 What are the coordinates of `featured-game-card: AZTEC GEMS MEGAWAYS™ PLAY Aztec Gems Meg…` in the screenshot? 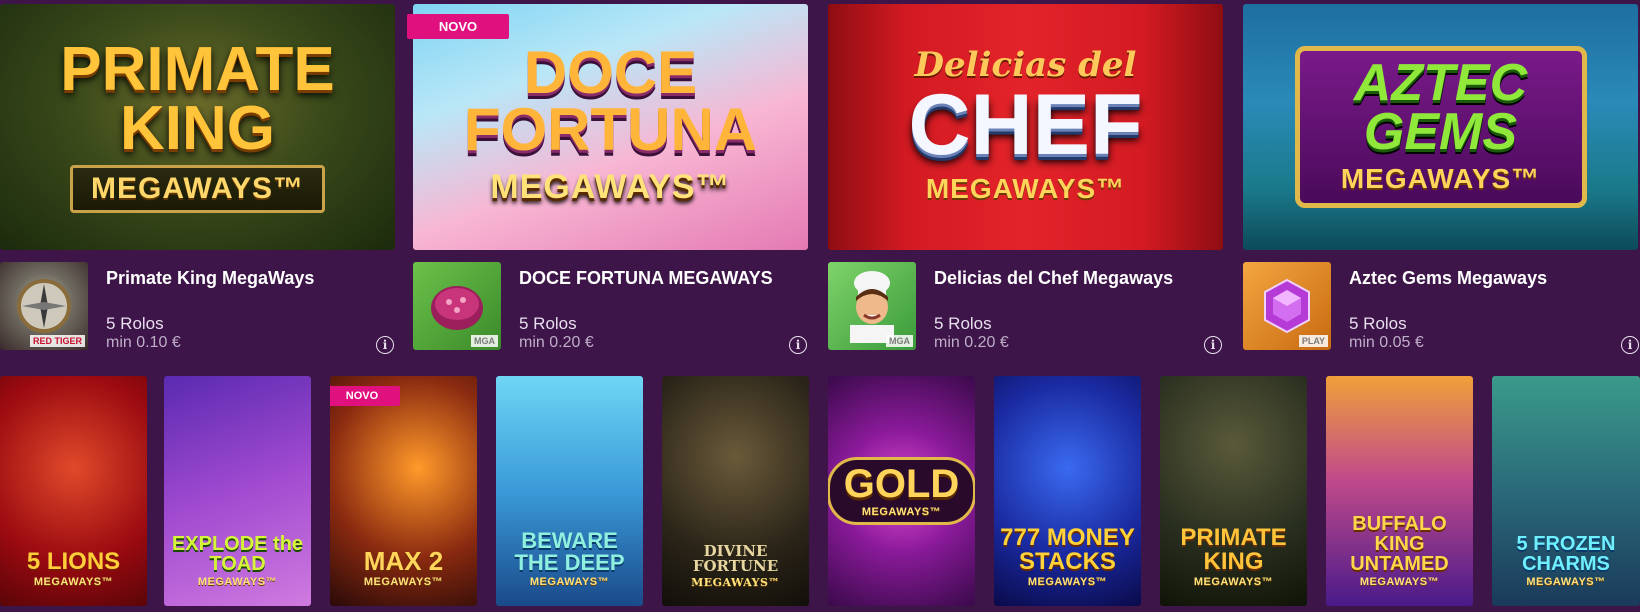 It's located at (1441, 180).